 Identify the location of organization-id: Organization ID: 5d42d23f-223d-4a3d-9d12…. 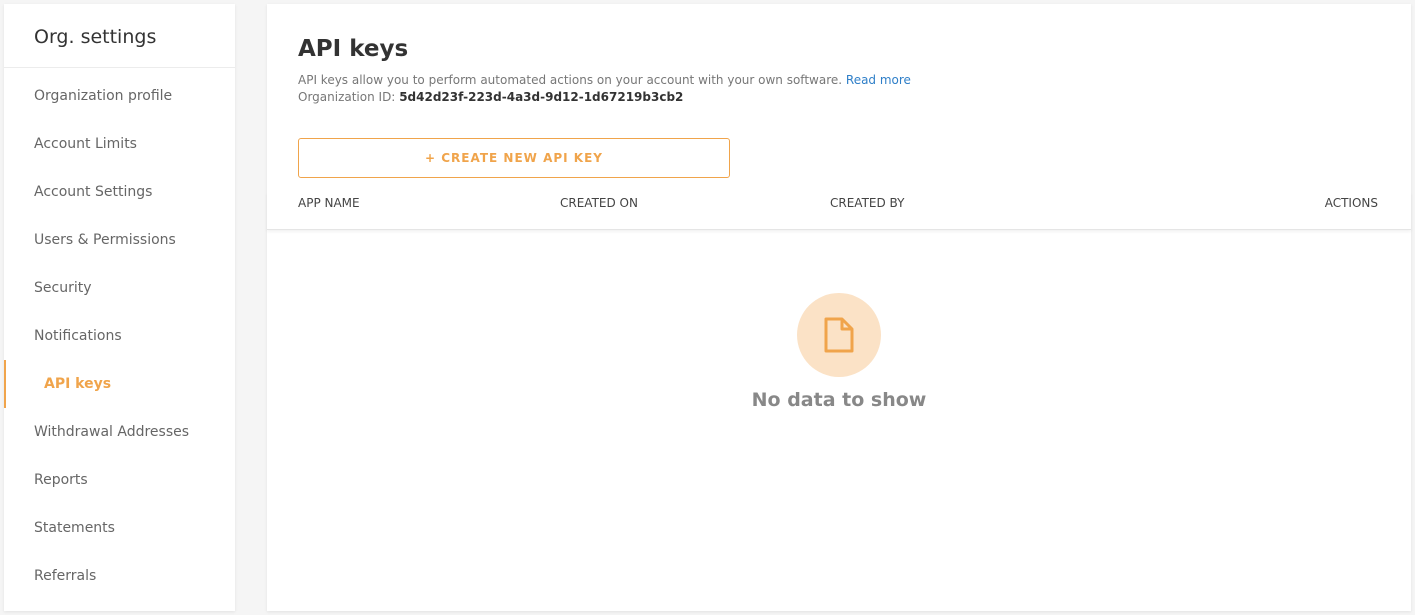
(490, 97).